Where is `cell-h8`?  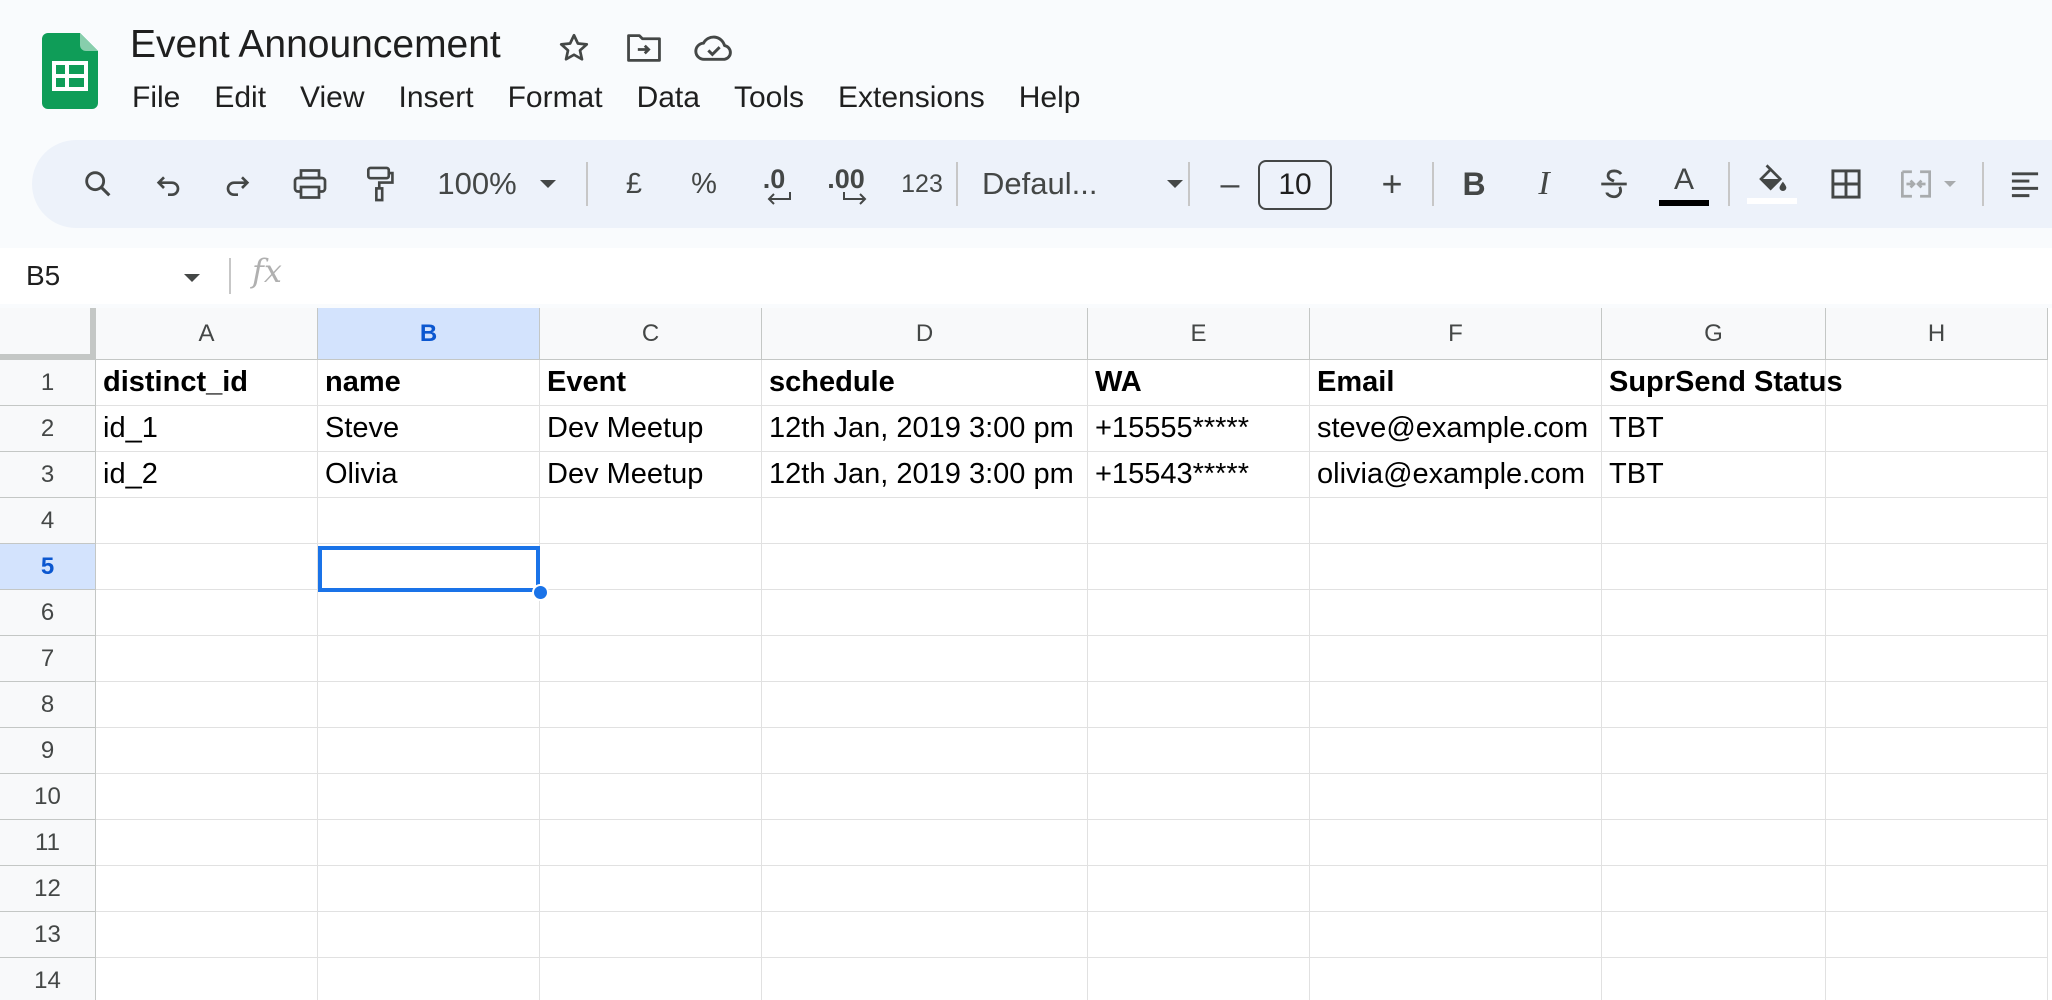 cell-h8 is located at coordinates (1937, 705).